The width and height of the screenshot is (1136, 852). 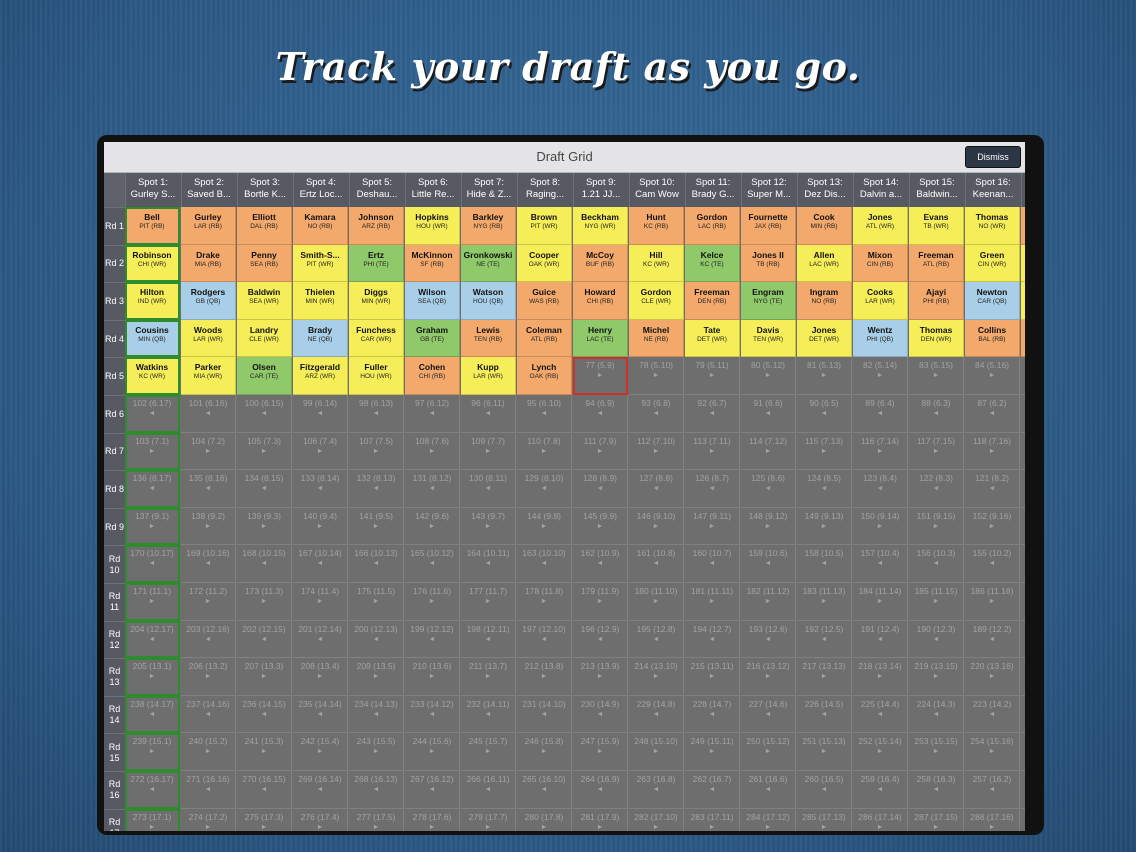 I want to click on empty-pick-cell: 167 (10.14) ◄, so click(x=320, y=564).